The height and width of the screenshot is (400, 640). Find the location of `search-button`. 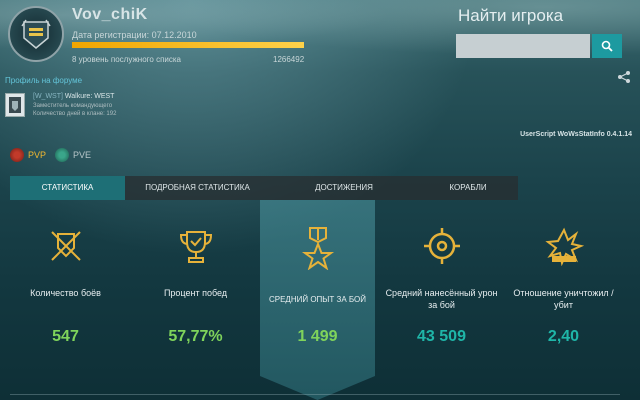

search-button is located at coordinates (607, 46).